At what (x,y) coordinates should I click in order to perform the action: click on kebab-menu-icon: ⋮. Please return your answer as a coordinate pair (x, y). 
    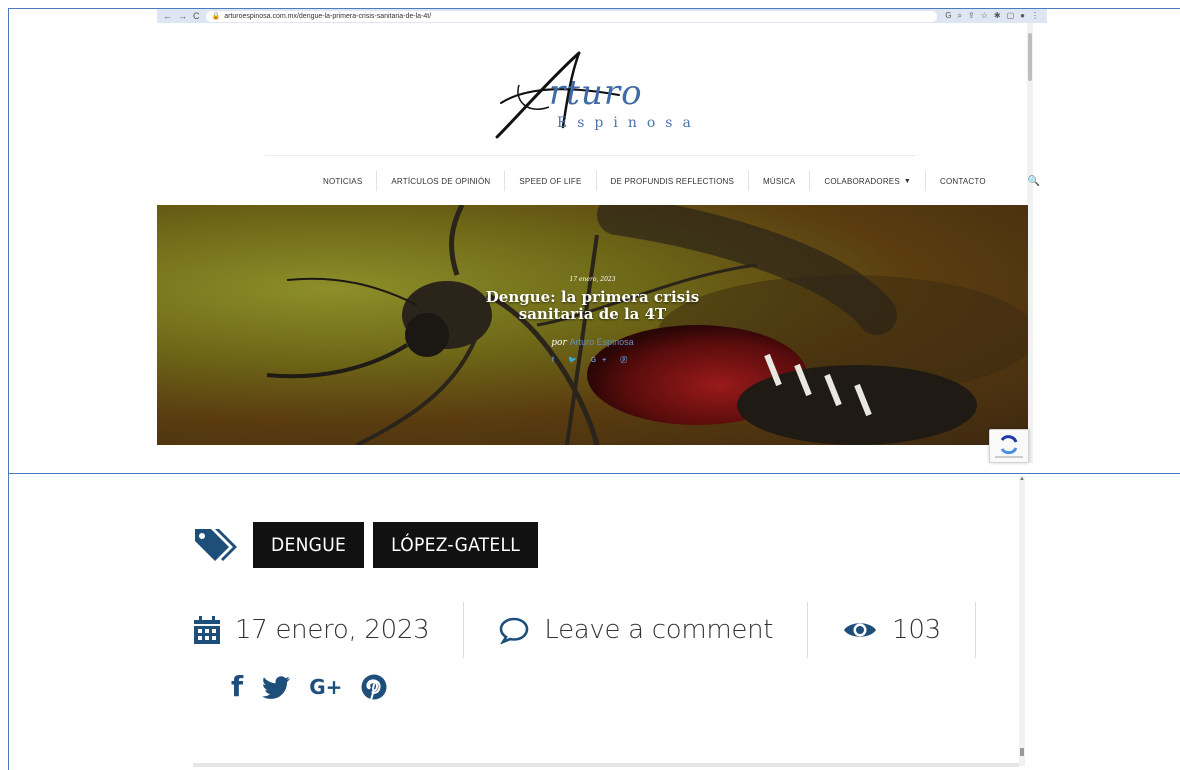
    Looking at the image, I should click on (1035, 16).